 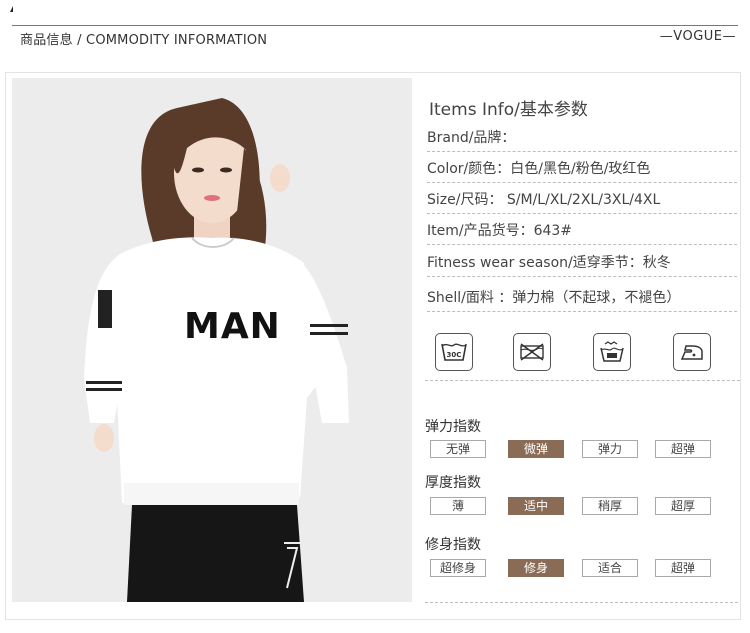 What do you see at coordinates (458, 568) in the screenshot?
I see `index-option: 超修身` at bounding box center [458, 568].